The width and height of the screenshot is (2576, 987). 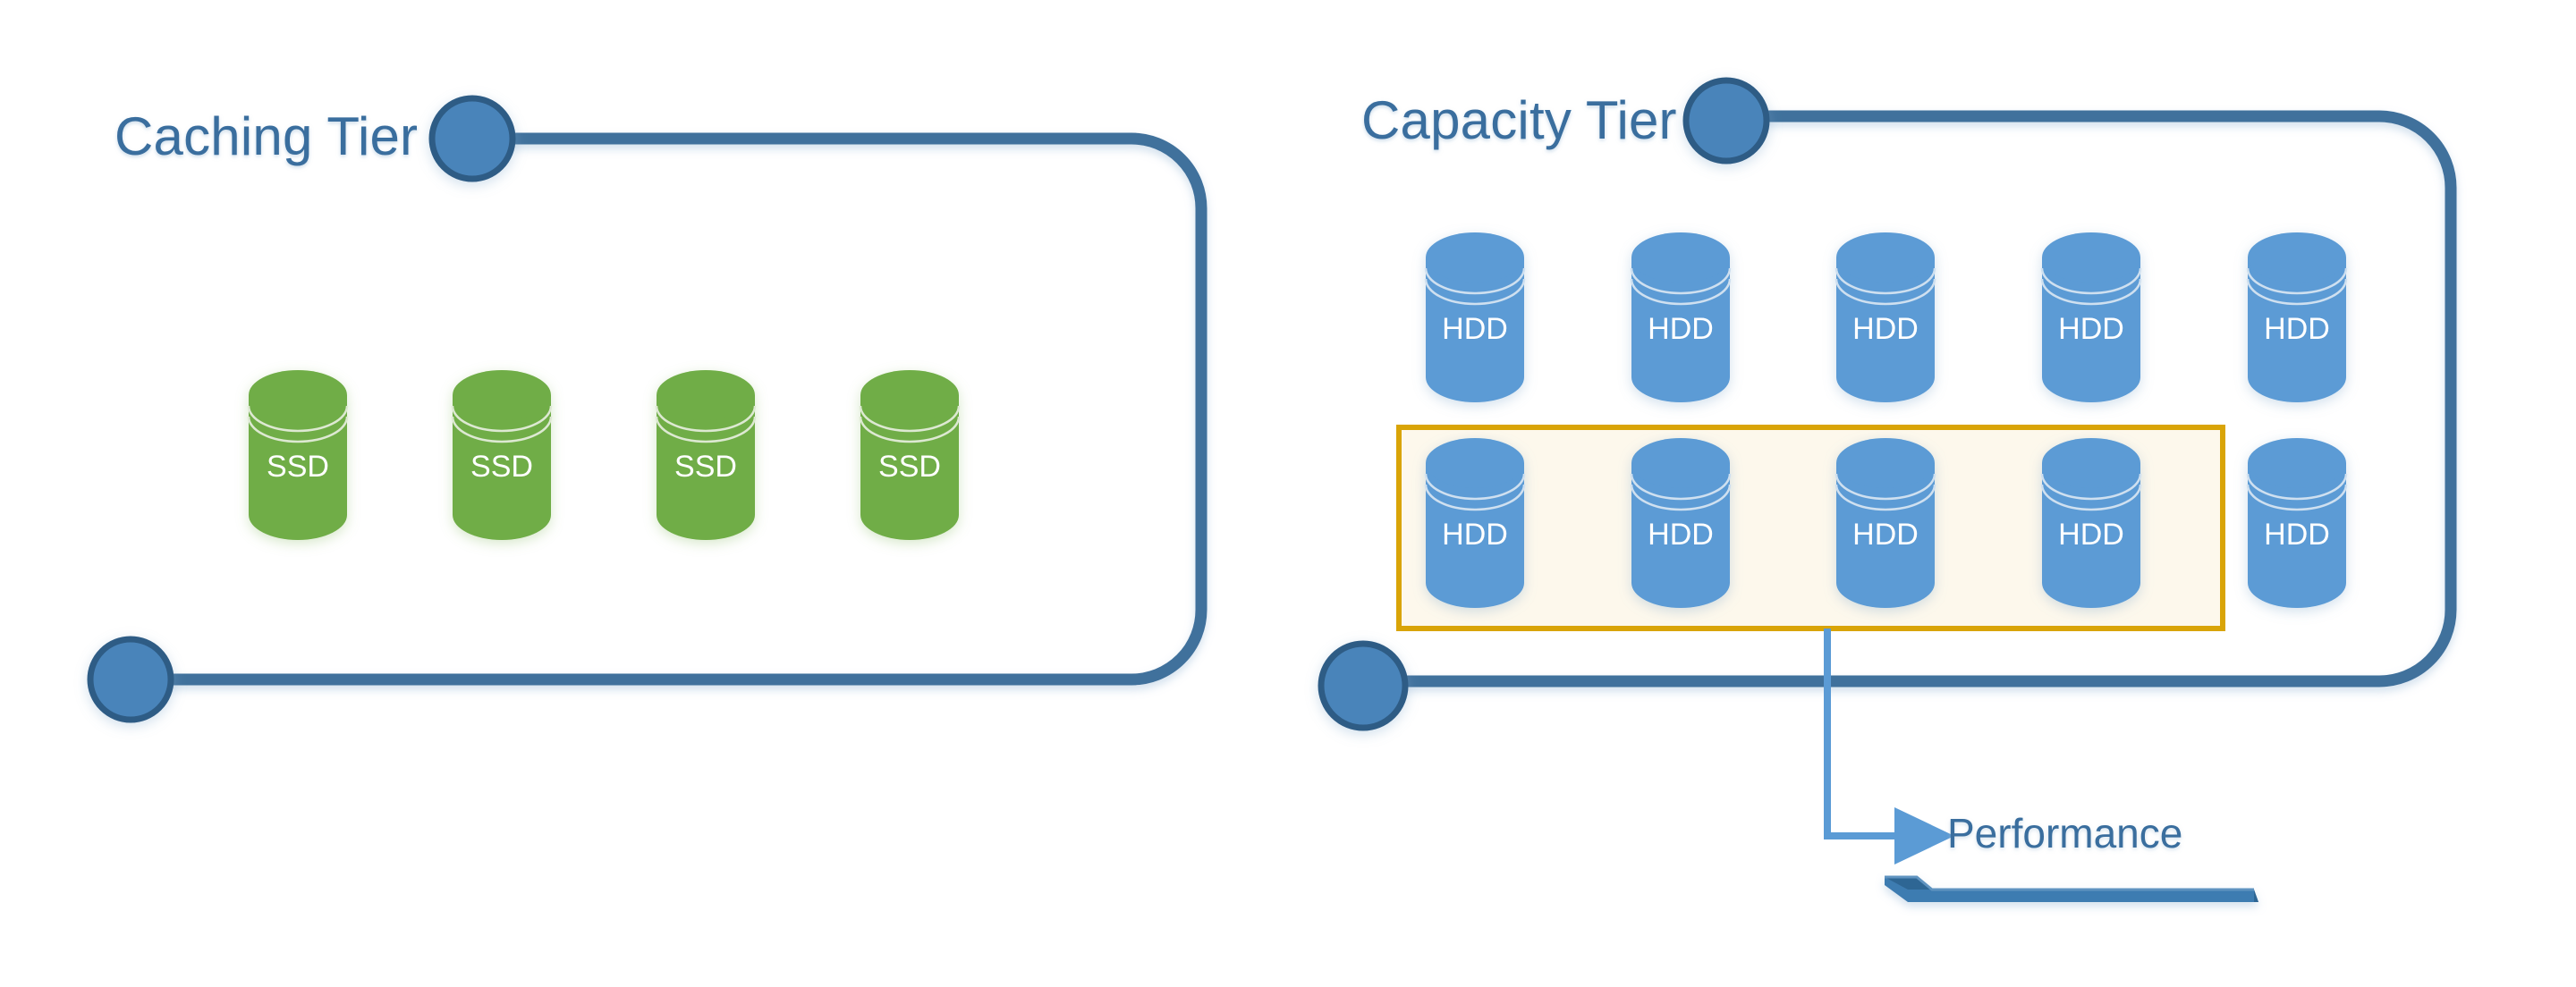 I want to click on hdd-top-5: HDD, so click(x=2297, y=317).